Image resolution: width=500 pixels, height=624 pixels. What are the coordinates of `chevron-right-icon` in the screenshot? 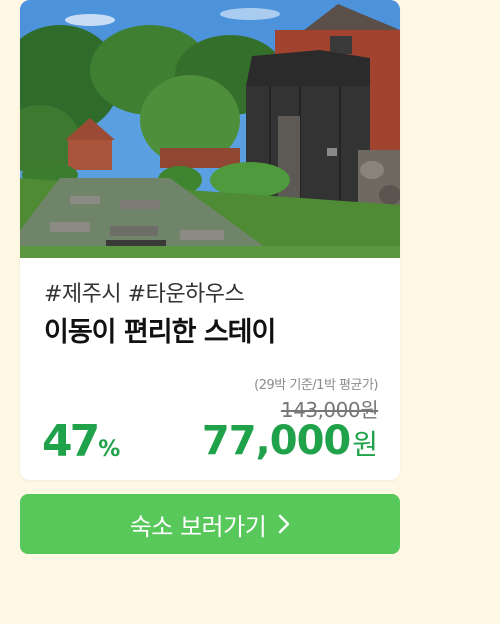 It's located at (284, 524).